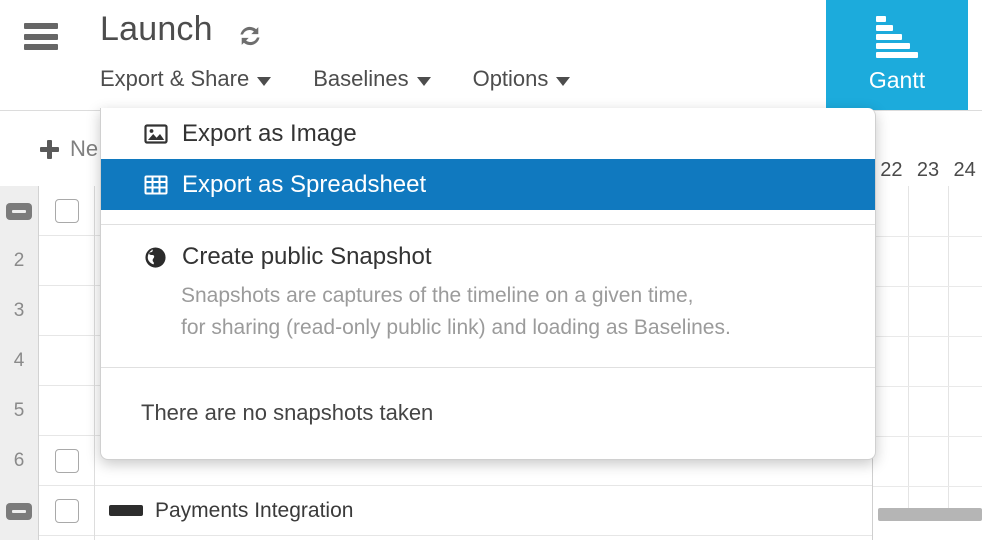  I want to click on globe-icon, so click(155, 257).